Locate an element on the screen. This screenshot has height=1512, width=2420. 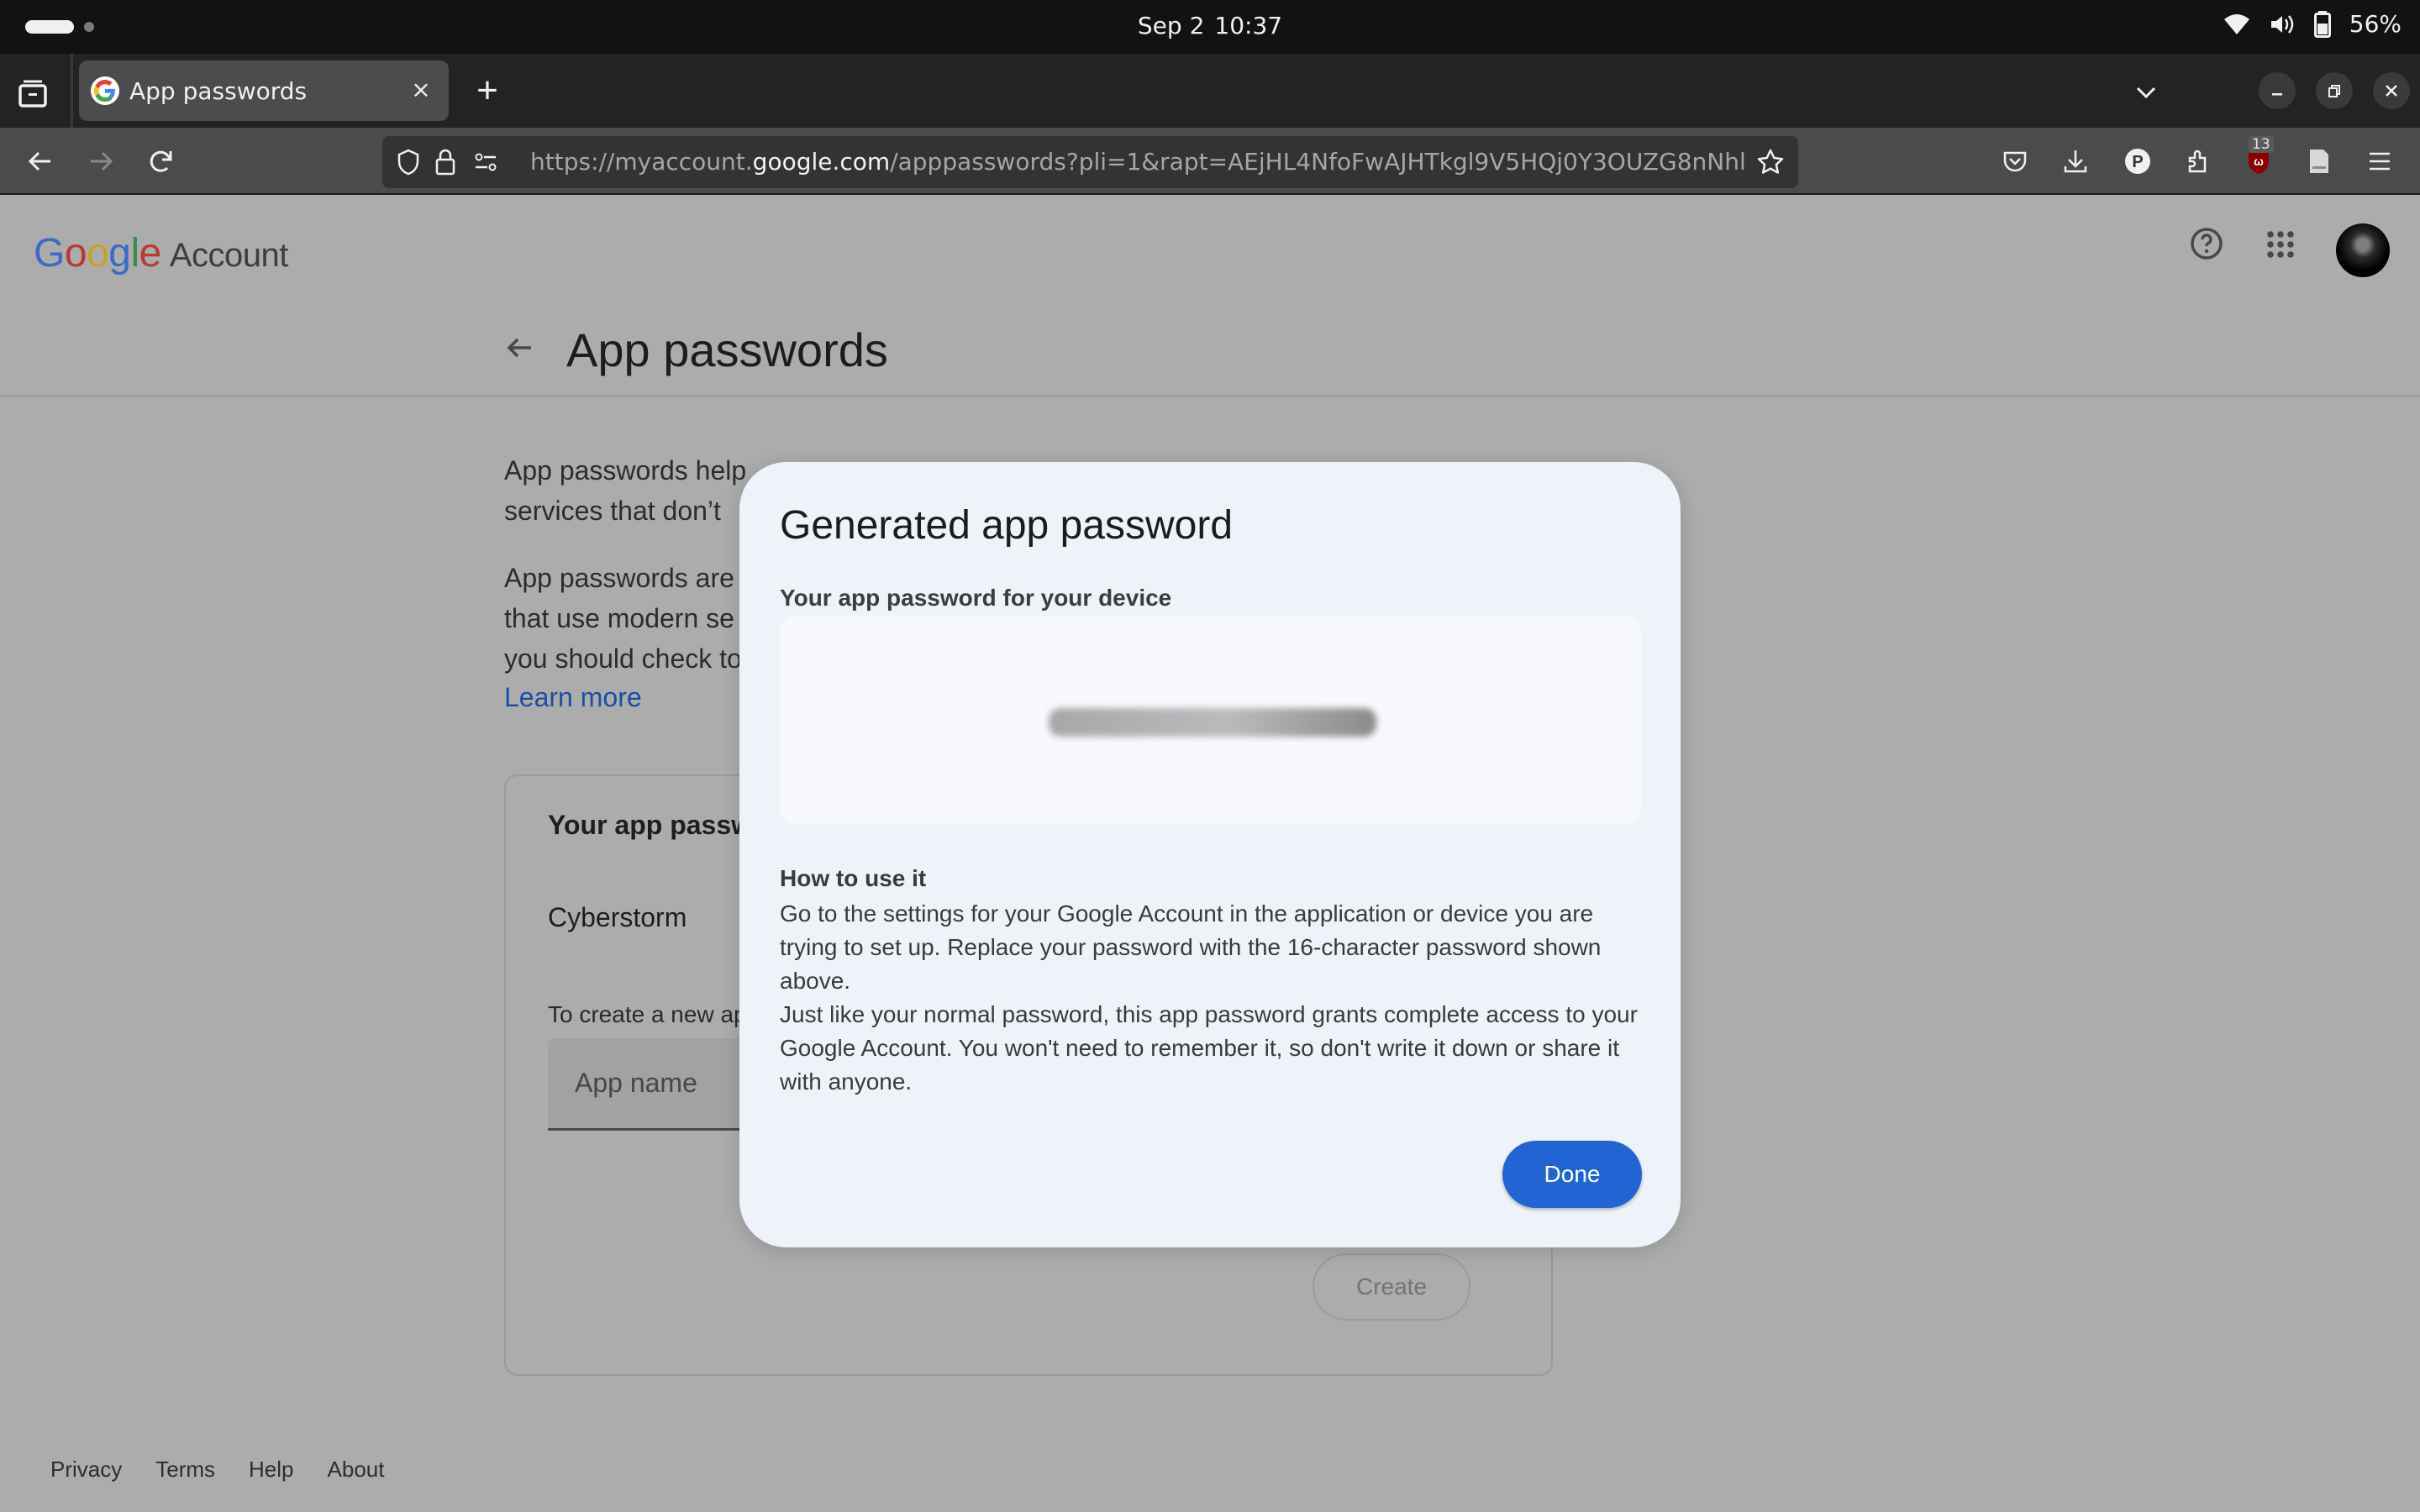
svg-text: P is located at coordinates (2137, 162).